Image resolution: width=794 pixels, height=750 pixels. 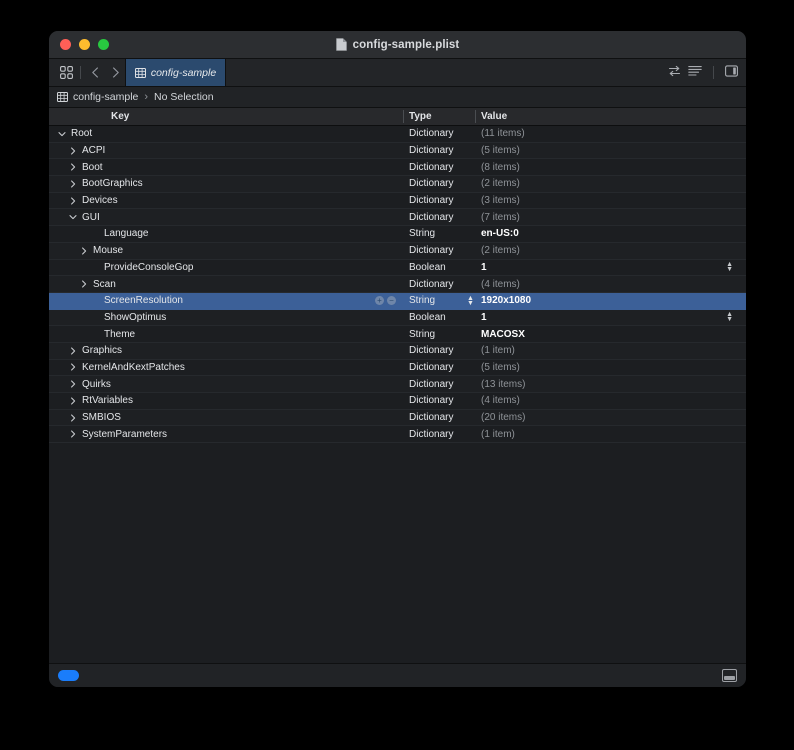 What do you see at coordinates (74, 133) in the screenshot?
I see `row-key-cell: Root` at bounding box center [74, 133].